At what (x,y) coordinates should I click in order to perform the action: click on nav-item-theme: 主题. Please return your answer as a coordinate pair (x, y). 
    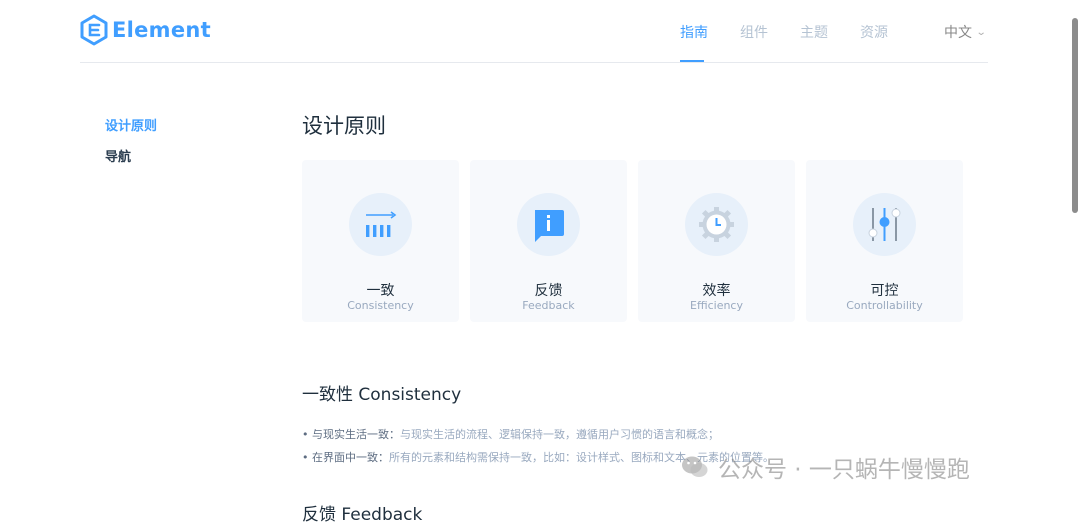
    Looking at the image, I should click on (814, 32).